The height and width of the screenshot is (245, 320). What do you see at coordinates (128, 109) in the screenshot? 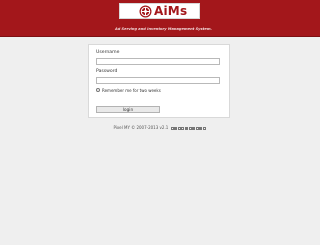
I see `login-button: login` at bounding box center [128, 109].